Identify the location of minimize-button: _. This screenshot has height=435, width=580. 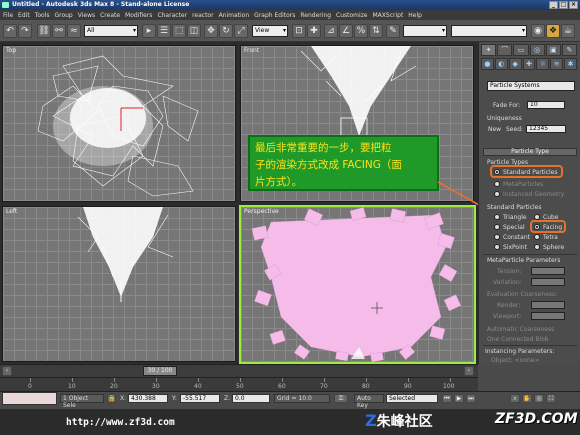
(553, 5).